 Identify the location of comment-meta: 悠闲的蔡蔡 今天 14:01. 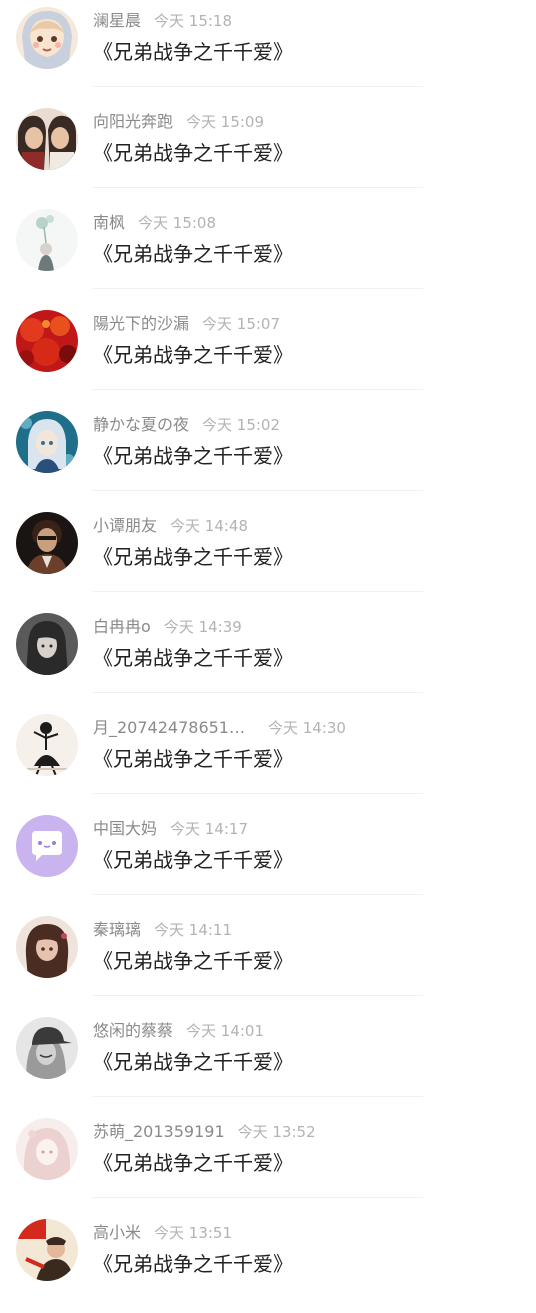
(178, 1031).